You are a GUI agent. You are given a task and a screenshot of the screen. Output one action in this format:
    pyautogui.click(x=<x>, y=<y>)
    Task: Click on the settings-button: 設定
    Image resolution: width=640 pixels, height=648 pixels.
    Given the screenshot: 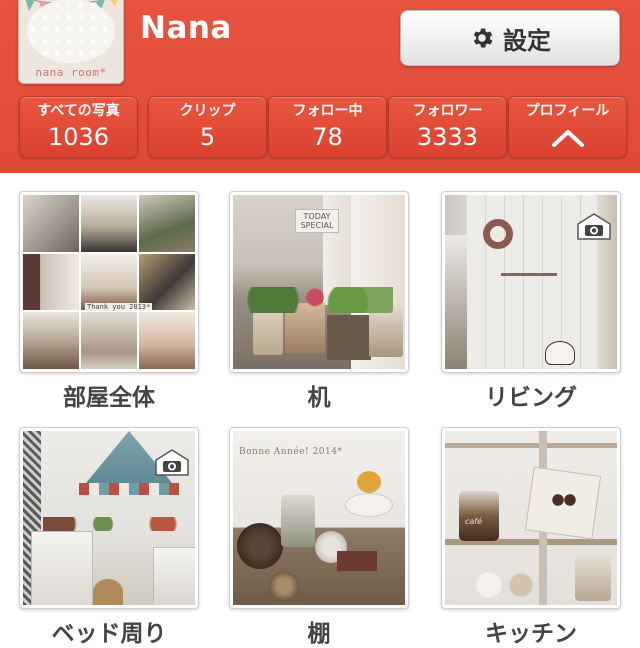 What is the action you would take?
    pyautogui.click(x=510, y=38)
    